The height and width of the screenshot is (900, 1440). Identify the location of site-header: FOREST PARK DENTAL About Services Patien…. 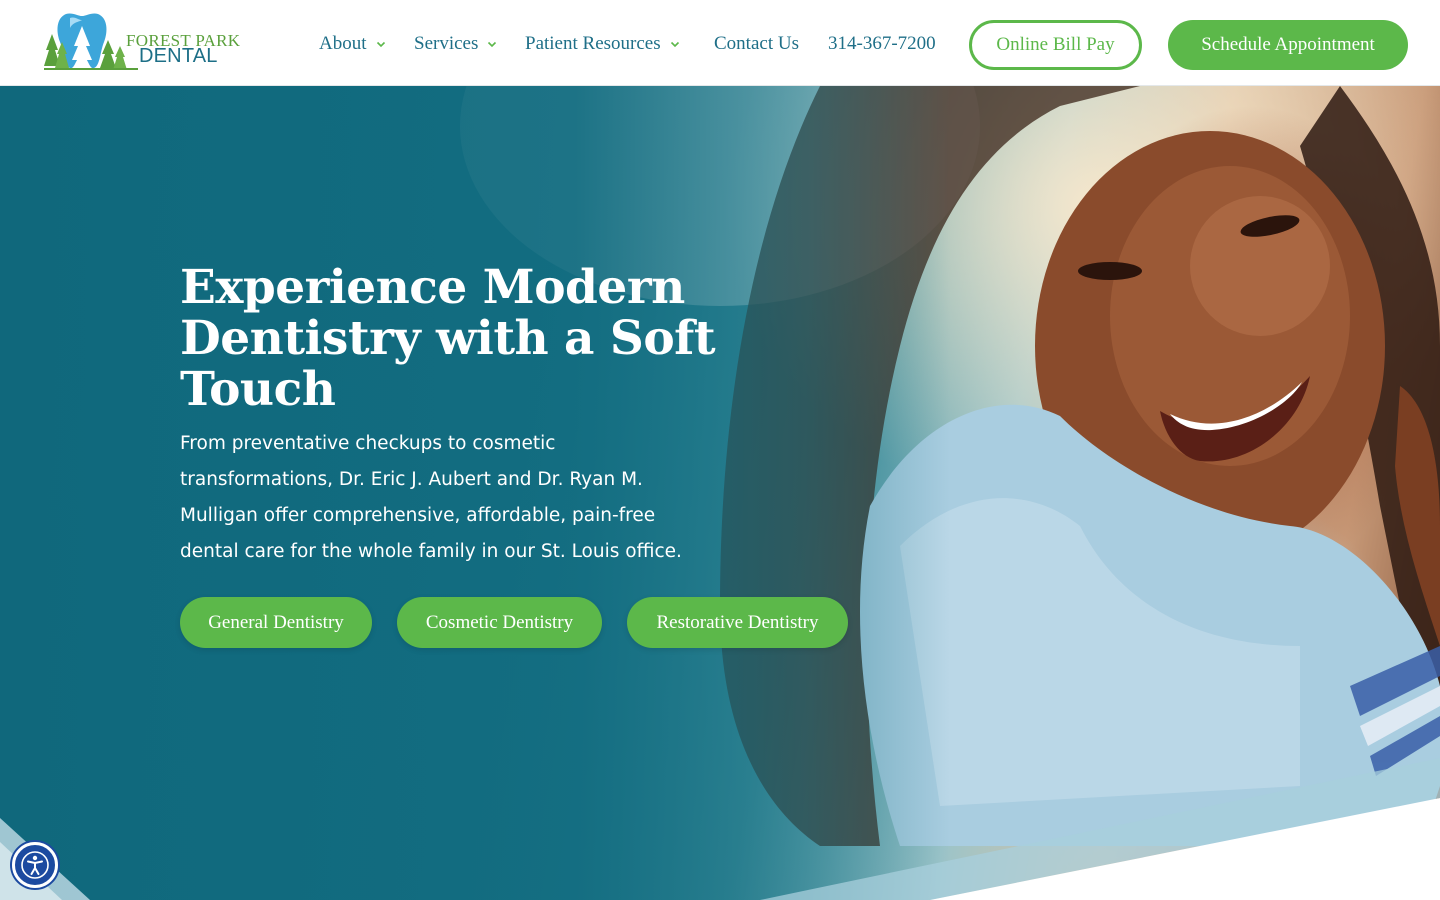
(720, 43).